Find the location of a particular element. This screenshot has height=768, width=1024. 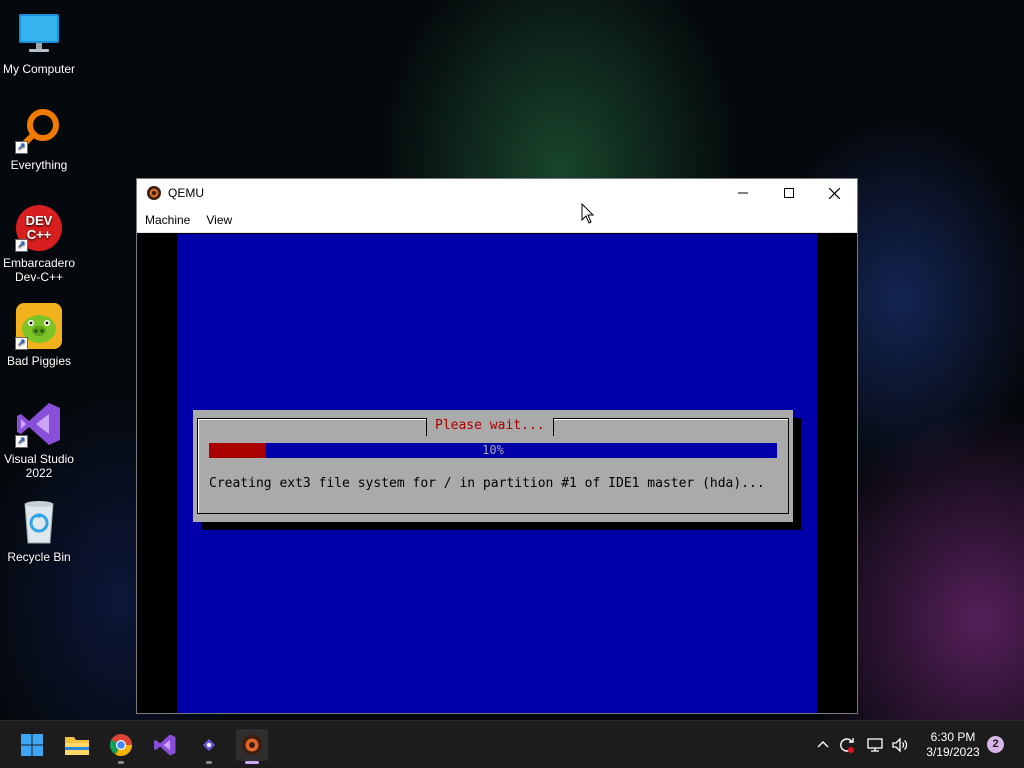

active-indicator is located at coordinates (252, 762).